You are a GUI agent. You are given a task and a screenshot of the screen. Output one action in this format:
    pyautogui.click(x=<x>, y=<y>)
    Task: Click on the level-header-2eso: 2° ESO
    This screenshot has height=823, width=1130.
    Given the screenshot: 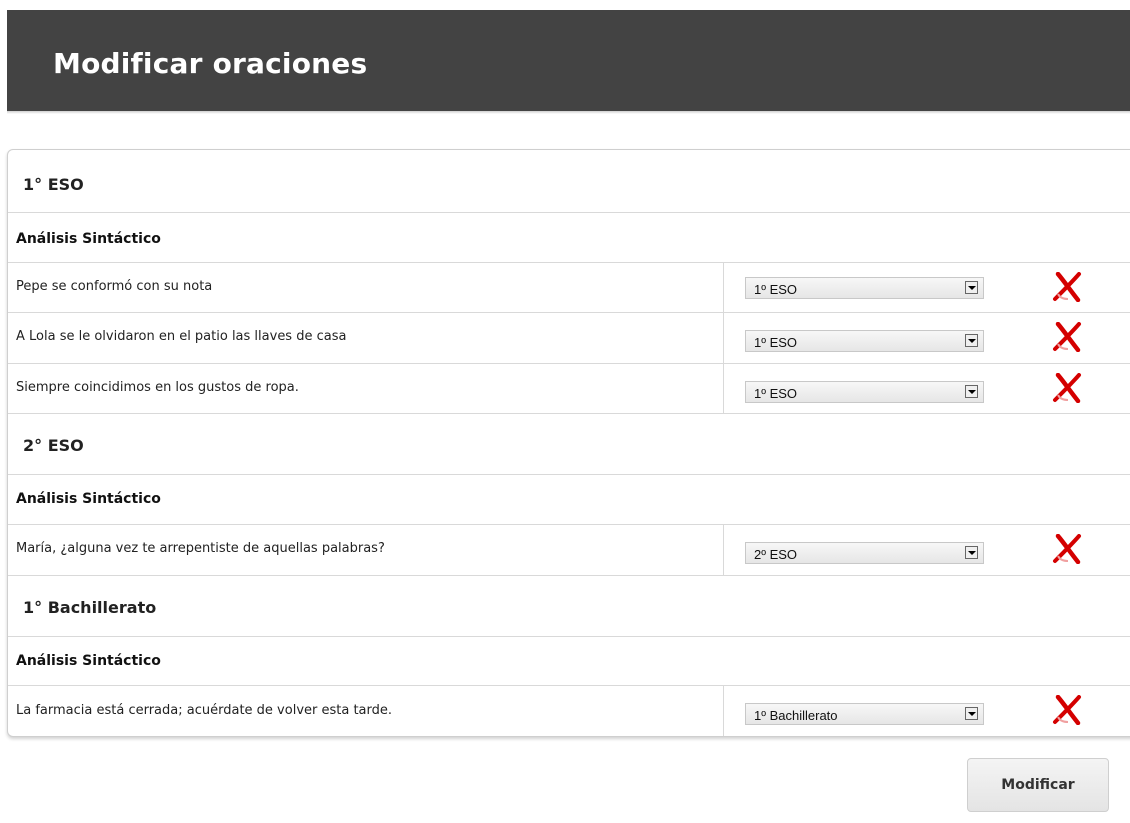 What is the action you would take?
    pyautogui.click(x=569, y=444)
    